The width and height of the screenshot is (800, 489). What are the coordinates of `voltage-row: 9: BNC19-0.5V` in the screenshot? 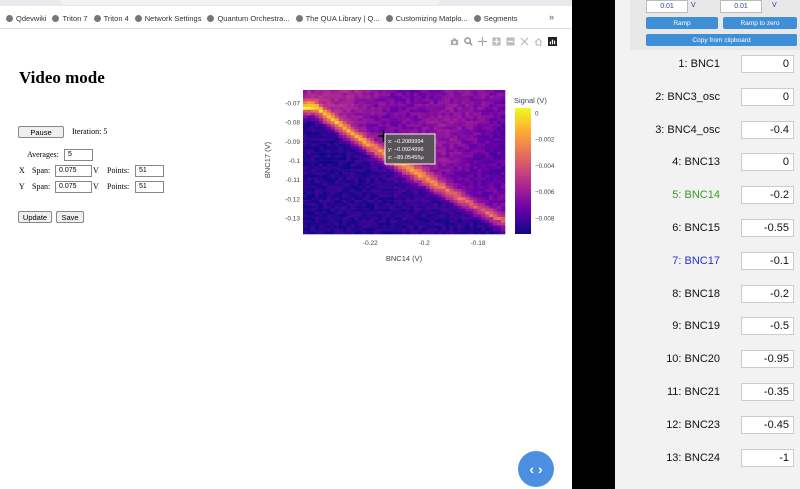 It's located at (715, 328).